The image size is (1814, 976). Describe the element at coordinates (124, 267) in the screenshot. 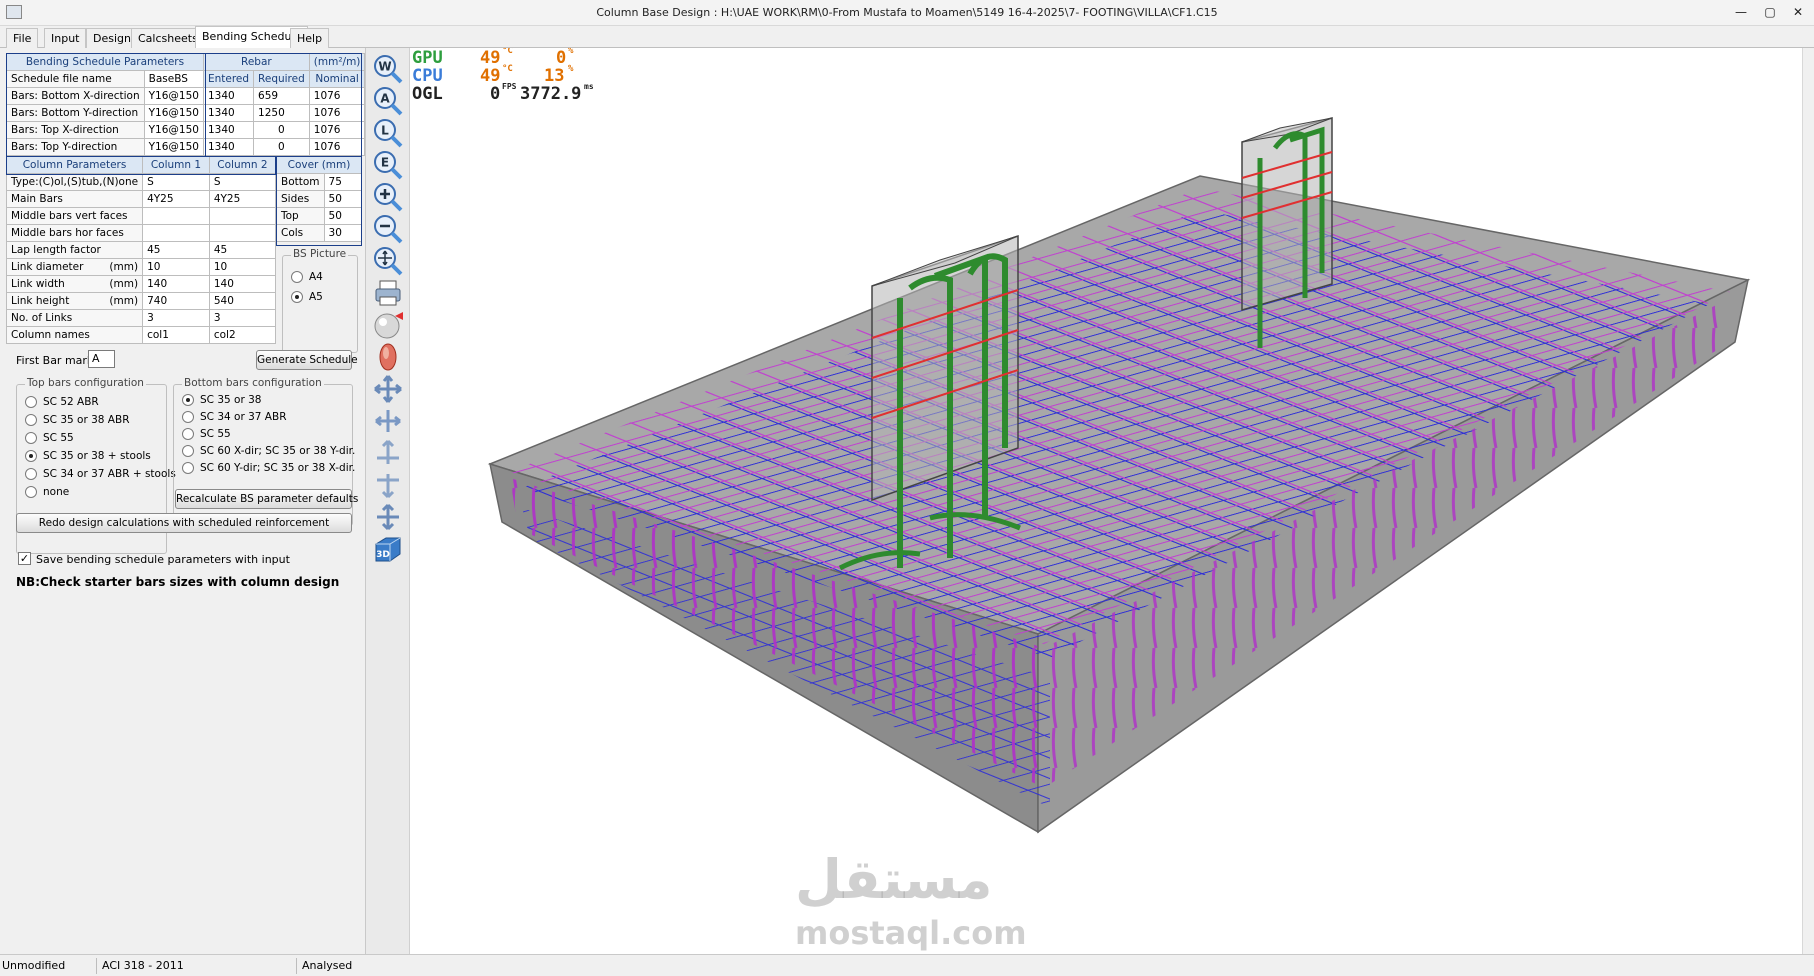

I see `col-row-unit: (mm)` at that location.